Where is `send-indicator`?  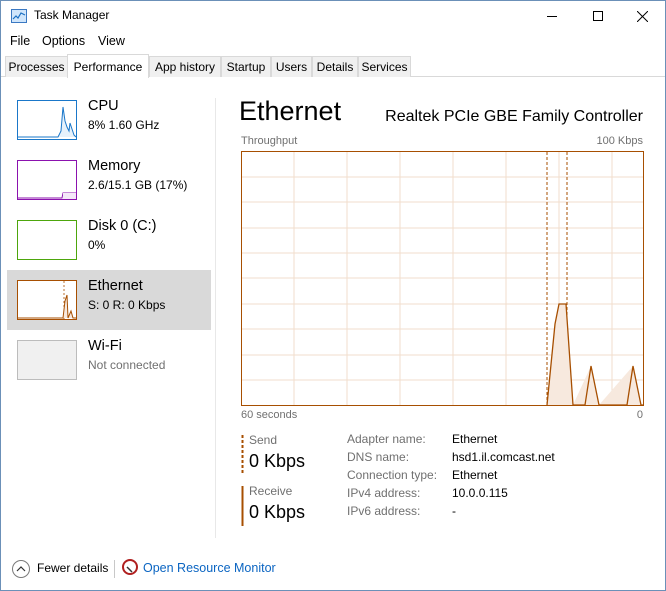 send-indicator is located at coordinates (242, 455).